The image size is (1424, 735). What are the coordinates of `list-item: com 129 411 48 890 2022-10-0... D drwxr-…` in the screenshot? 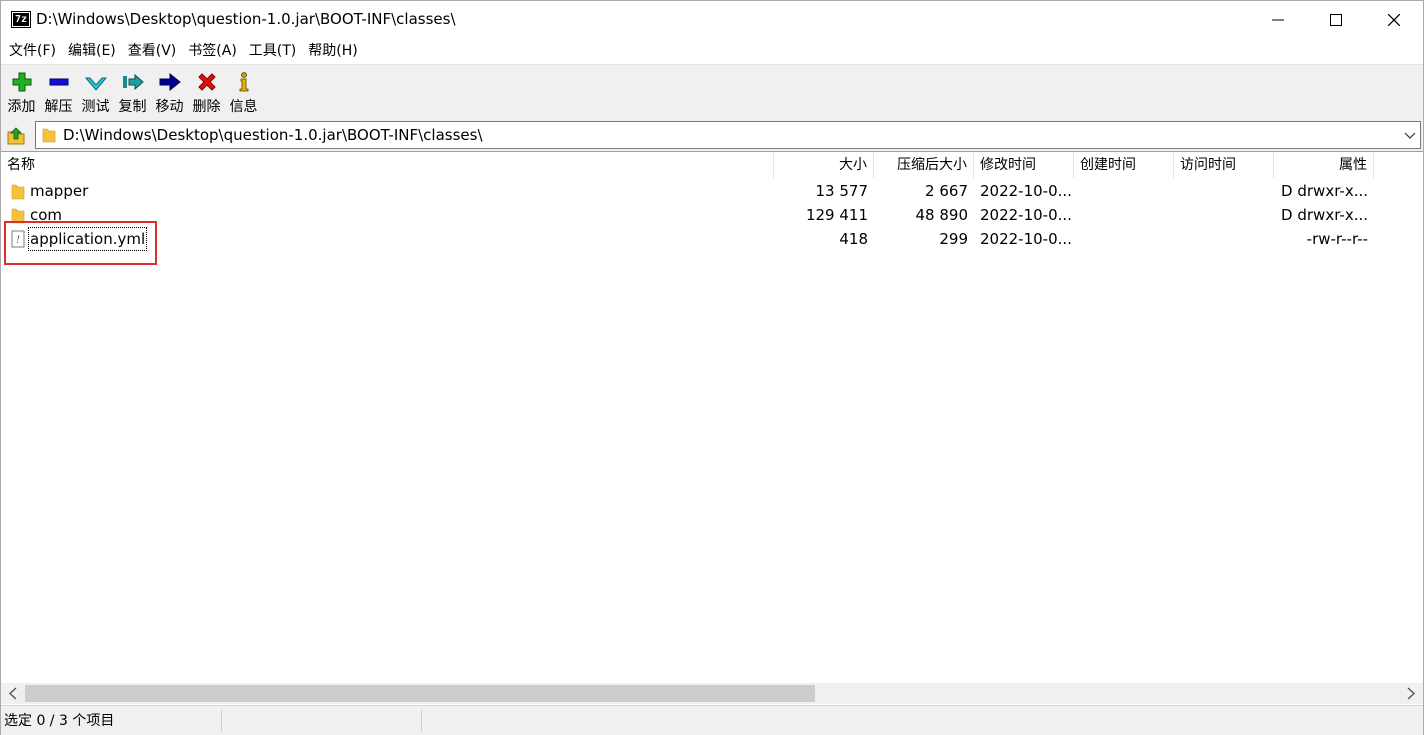 It's located at (712, 215).